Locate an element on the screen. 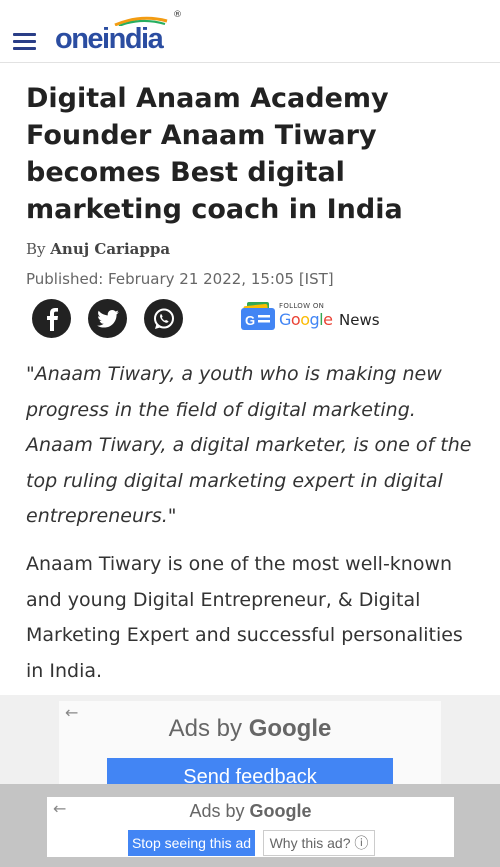  oneindia-logo: oneindia ® is located at coordinates (120, 32).